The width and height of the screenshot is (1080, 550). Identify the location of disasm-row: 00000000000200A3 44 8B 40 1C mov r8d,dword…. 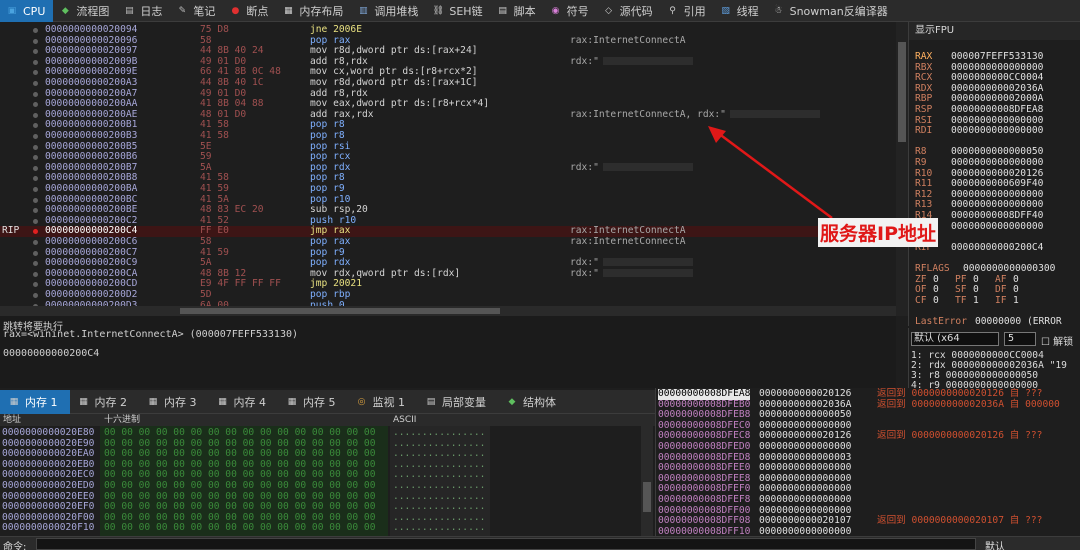
(448, 83).